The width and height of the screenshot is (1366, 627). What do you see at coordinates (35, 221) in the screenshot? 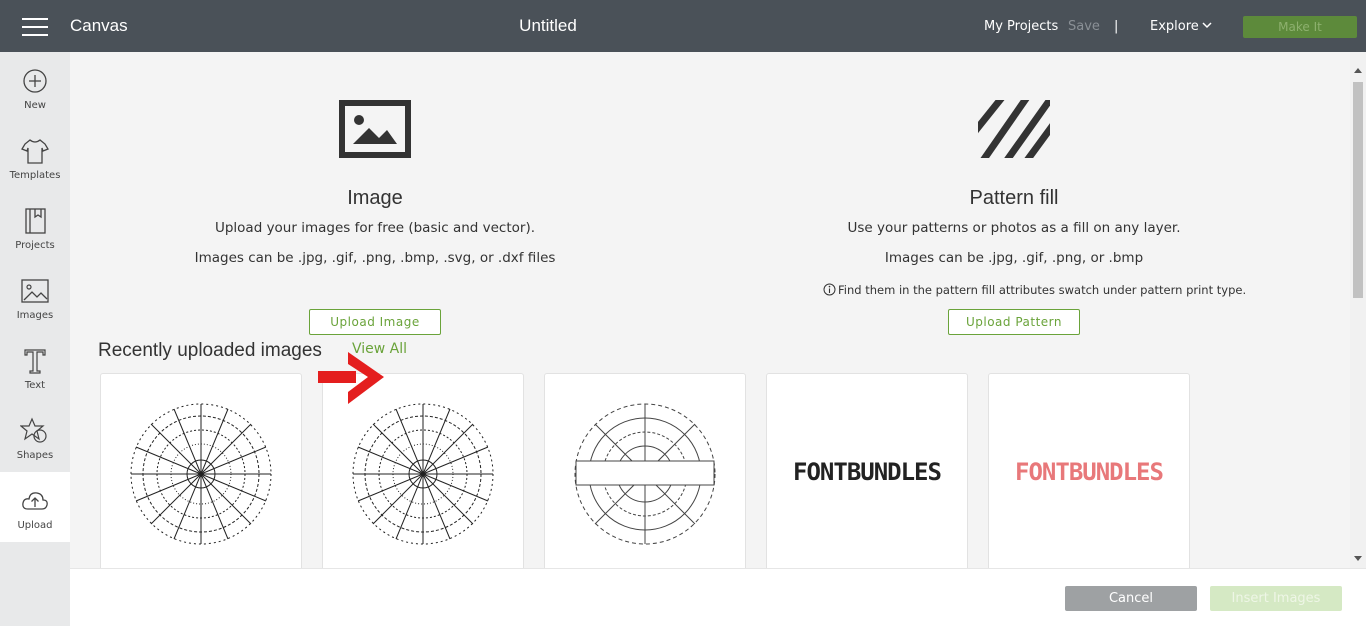
I see `notebook-icon` at bounding box center [35, 221].